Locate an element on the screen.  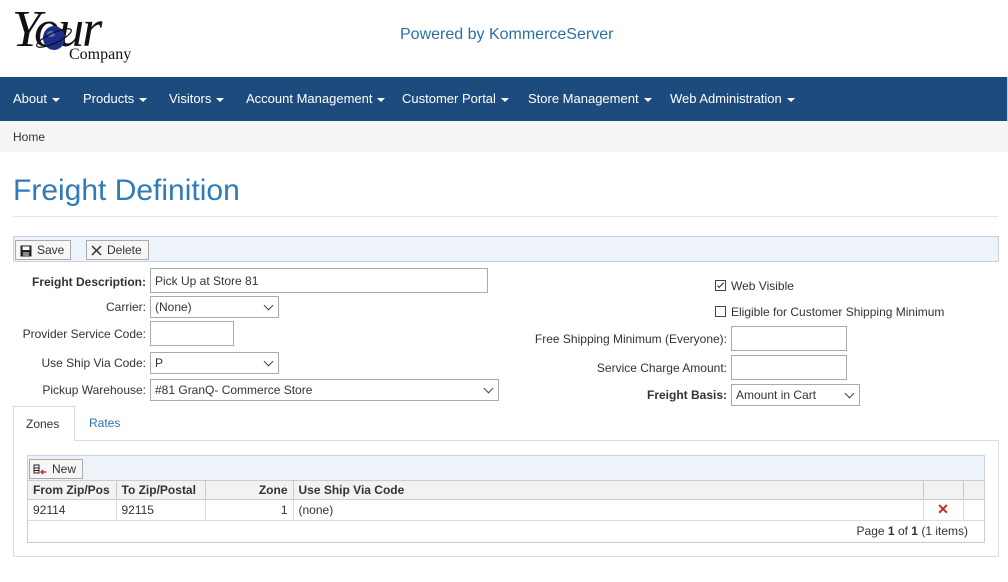
globe-icon is located at coordinates (54, 38).